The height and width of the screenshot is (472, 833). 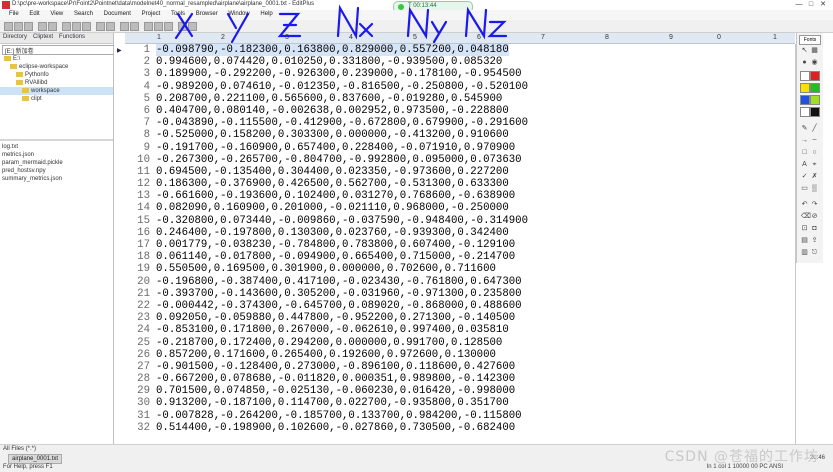 I want to click on check-icon: ✓, so click(x=804, y=176).